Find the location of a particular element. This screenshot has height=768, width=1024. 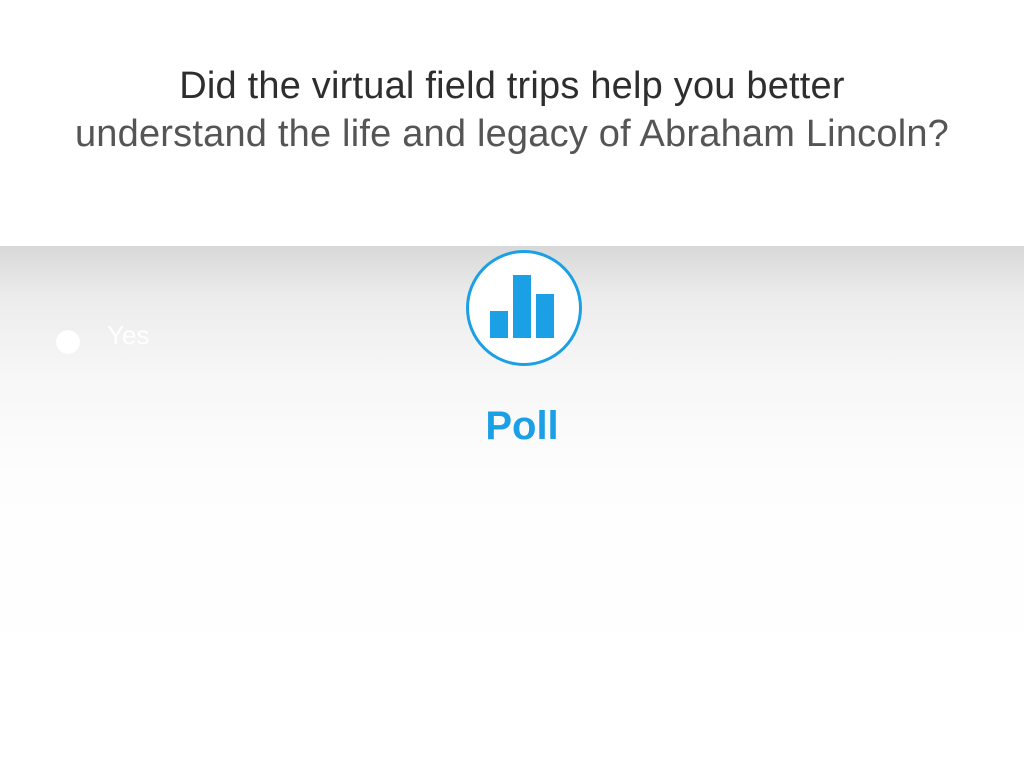

poll-label: Poll is located at coordinates (522, 426).